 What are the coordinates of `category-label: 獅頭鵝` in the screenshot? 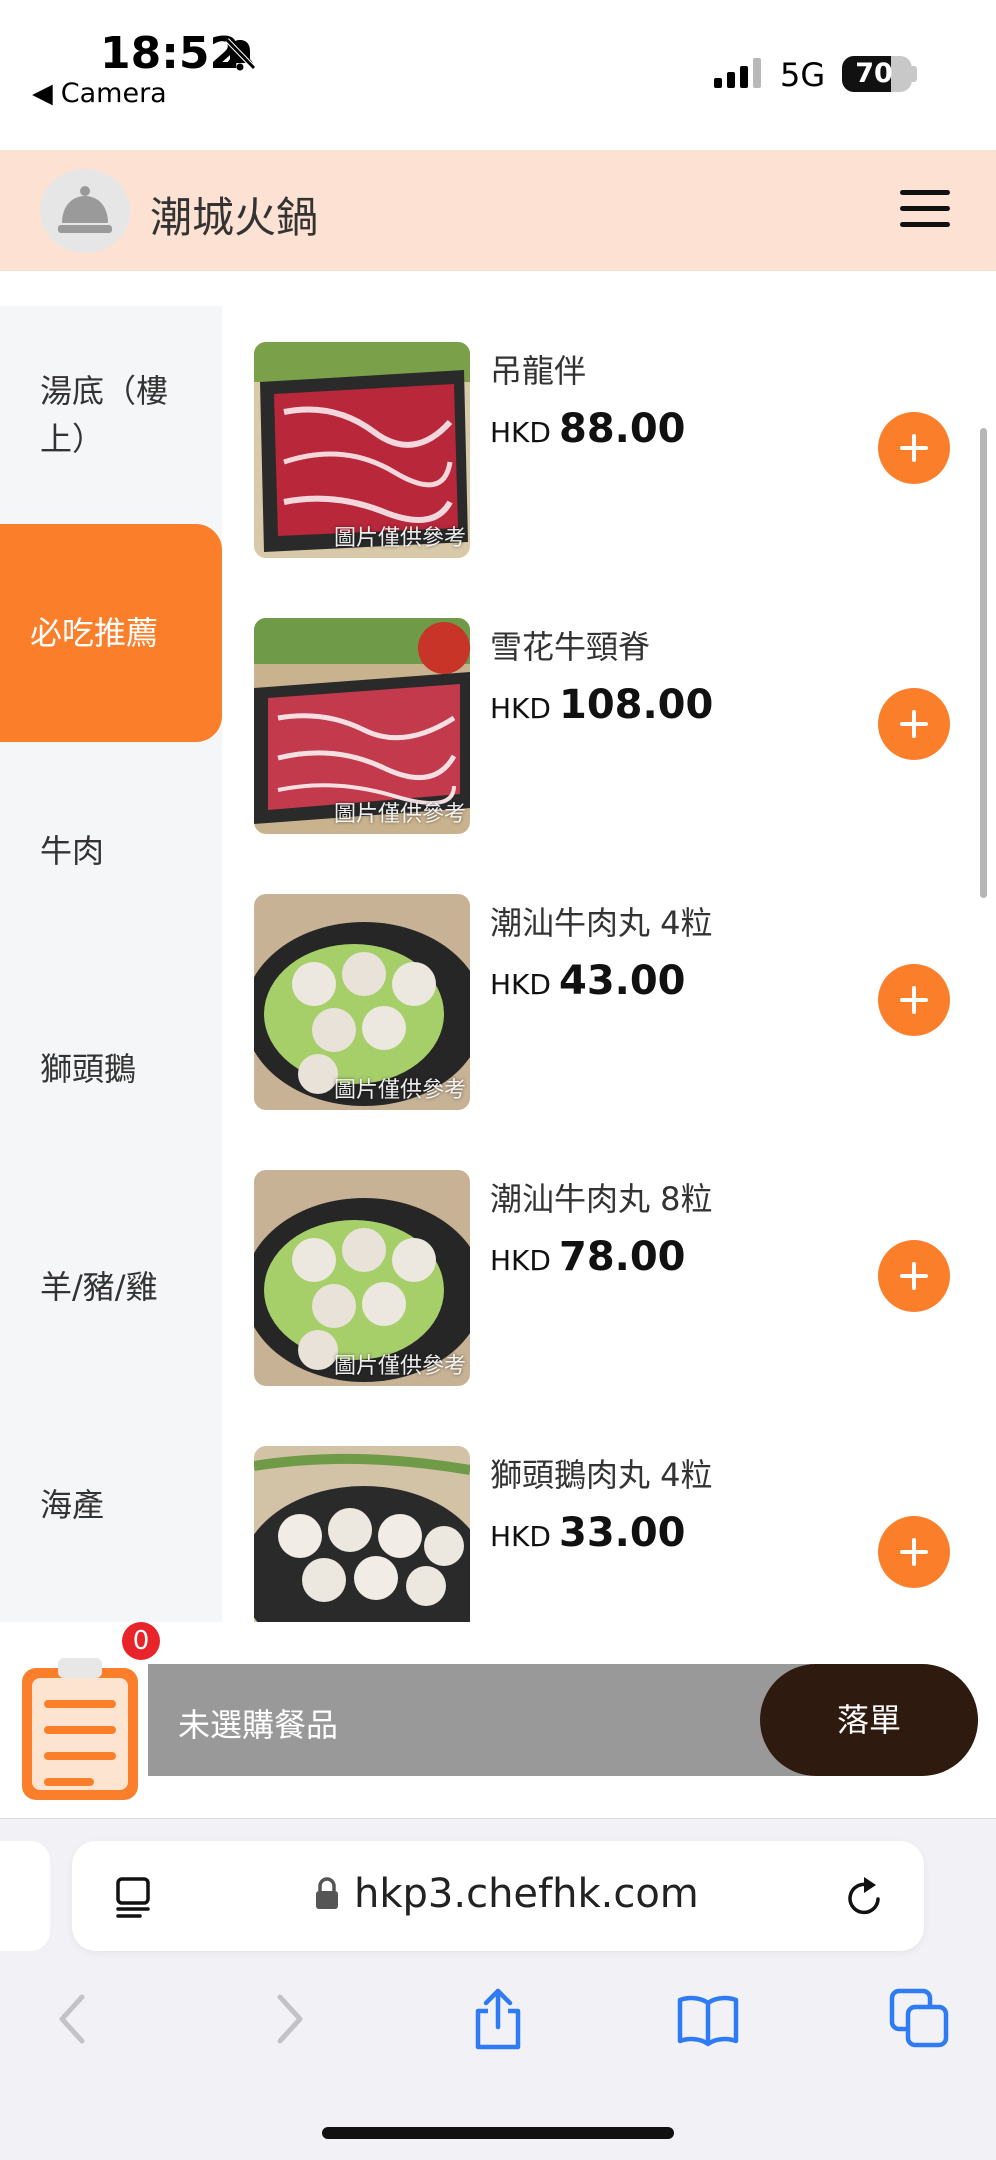 It's located at (88, 1069).